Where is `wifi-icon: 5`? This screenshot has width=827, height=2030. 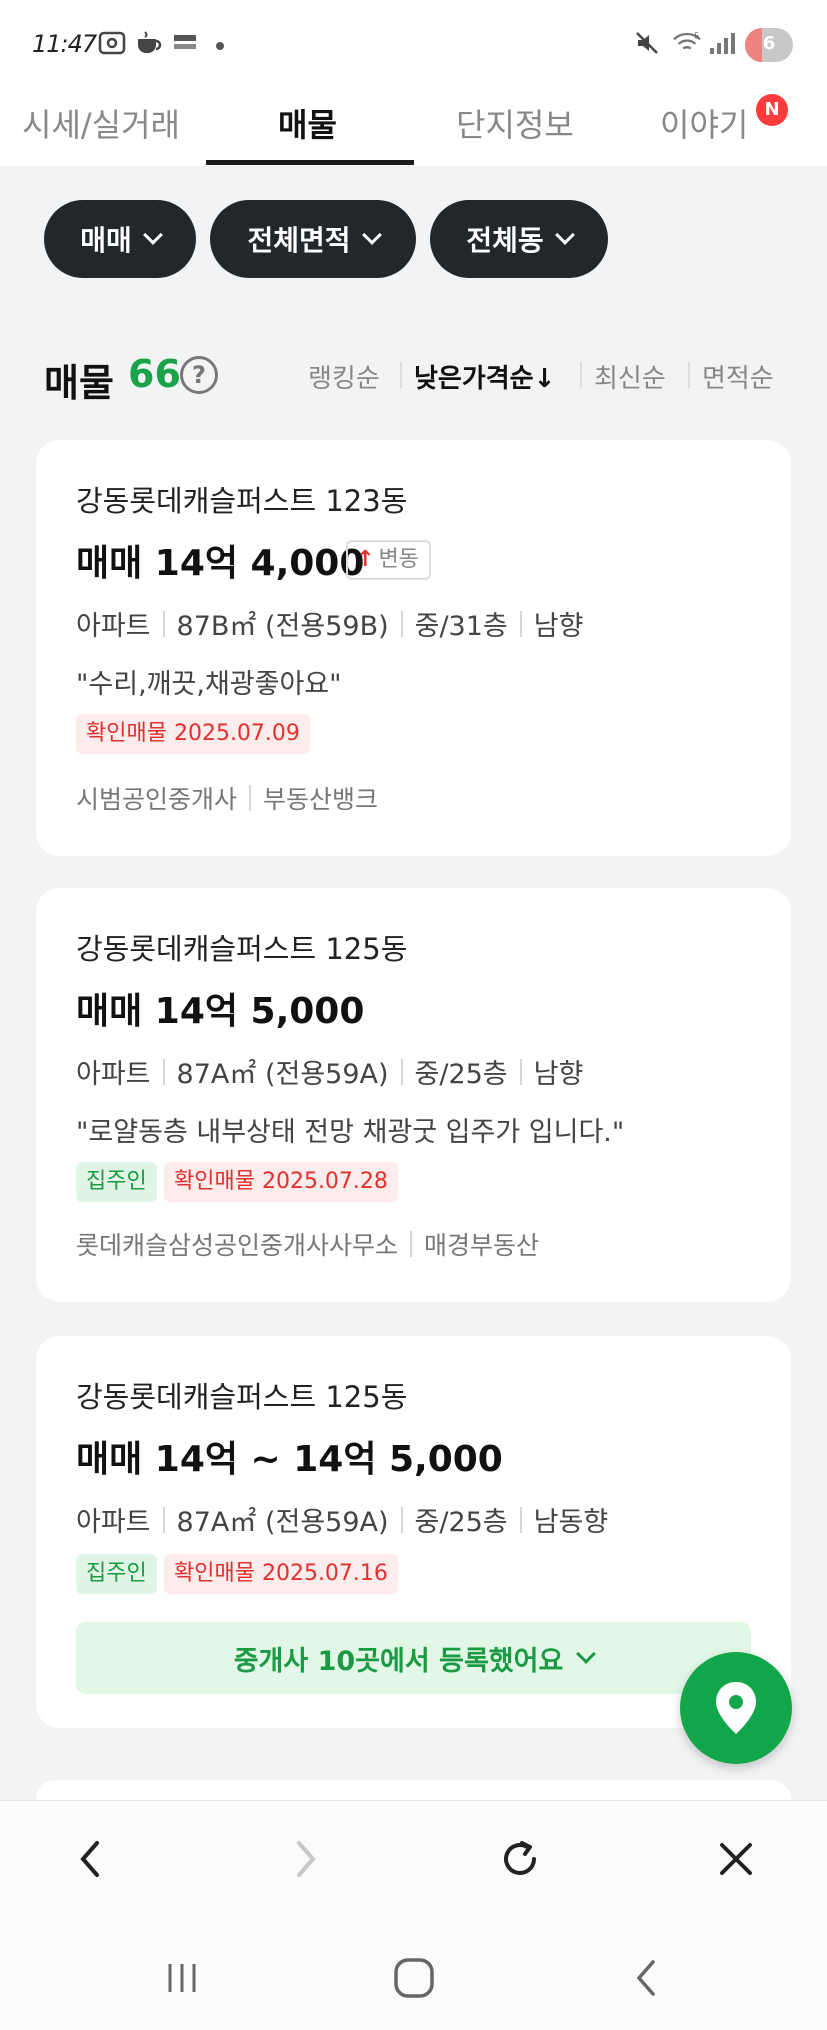 wifi-icon: 5 is located at coordinates (687, 40).